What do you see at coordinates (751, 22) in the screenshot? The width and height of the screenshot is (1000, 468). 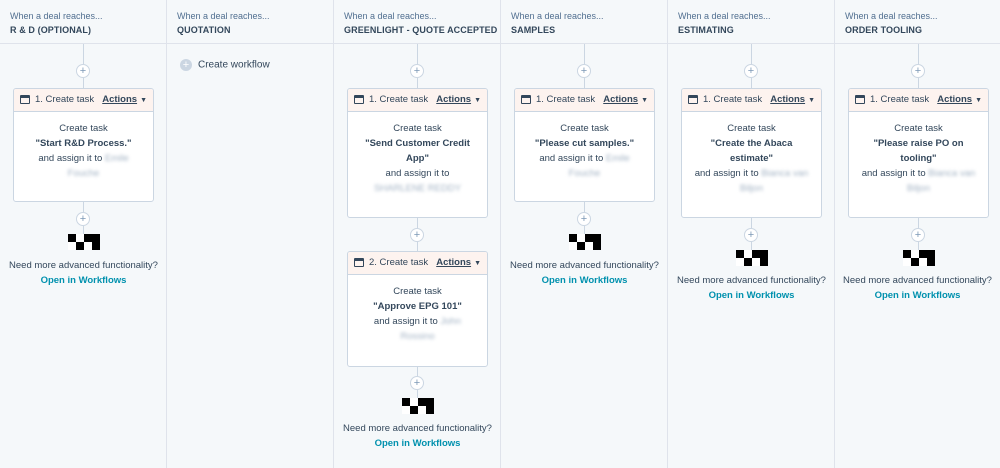 I see `column-header: When a deal reaches... ESTIMATING` at bounding box center [751, 22].